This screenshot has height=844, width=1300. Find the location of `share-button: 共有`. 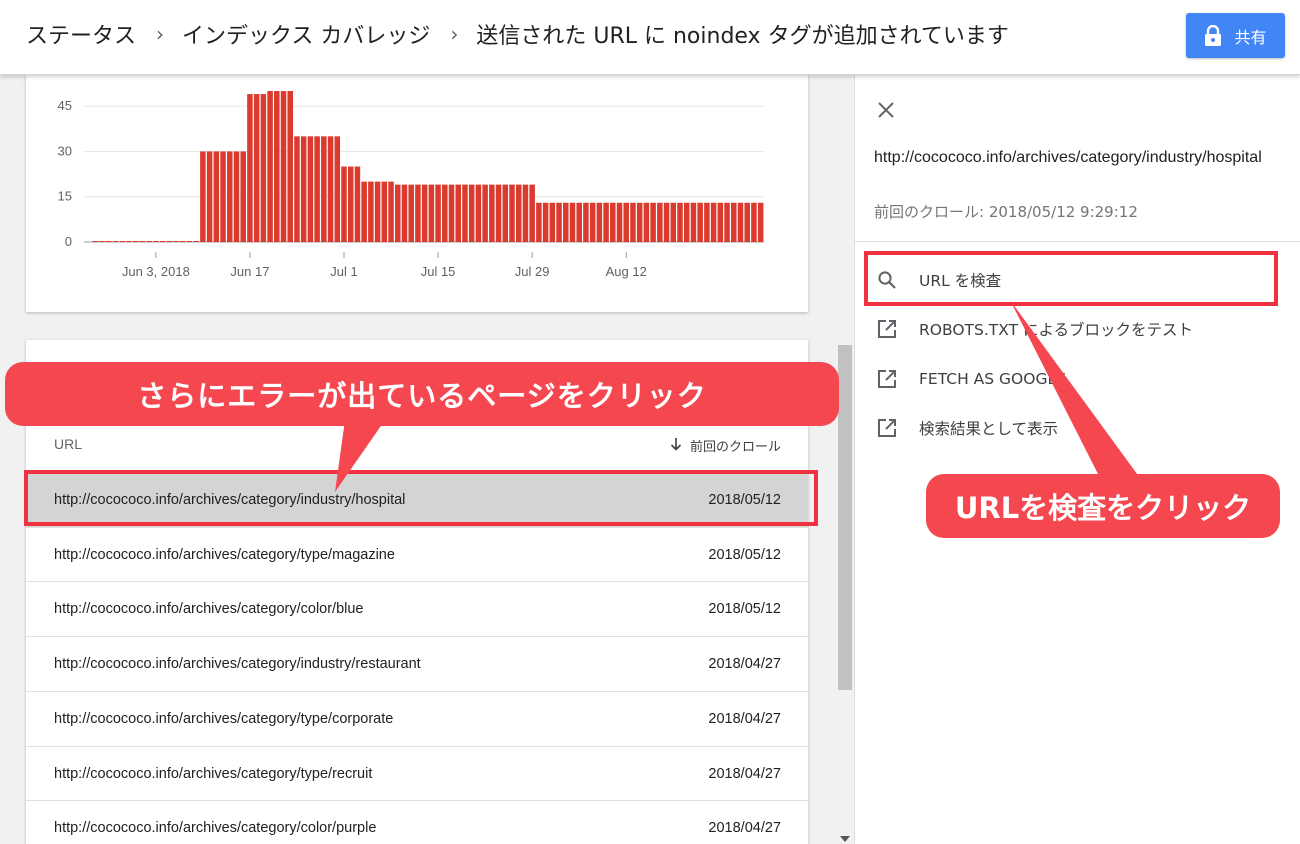

share-button: 共有 is located at coordinates (1235, 35).